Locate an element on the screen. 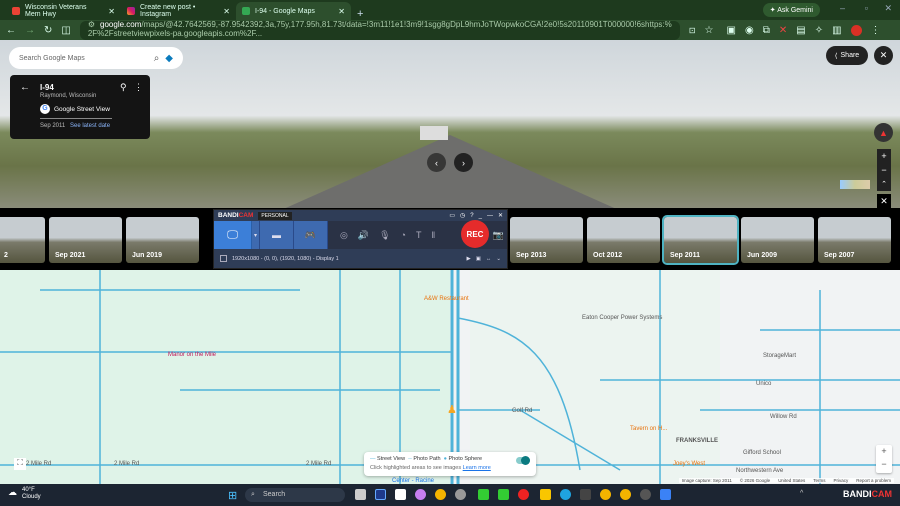 This screenshot has height=506, width=900. more-options-icon: ⋮ is located at coordinates (138, 87).